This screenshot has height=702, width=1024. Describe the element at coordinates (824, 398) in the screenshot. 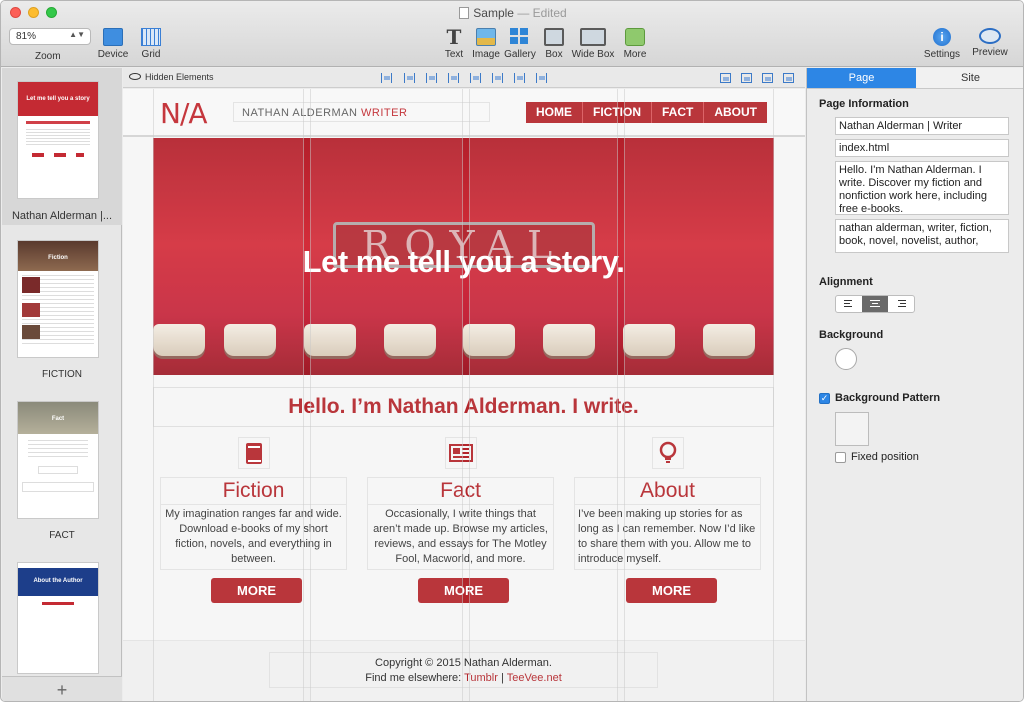

I see `background-pattern-checkbox: ✓` at that location.